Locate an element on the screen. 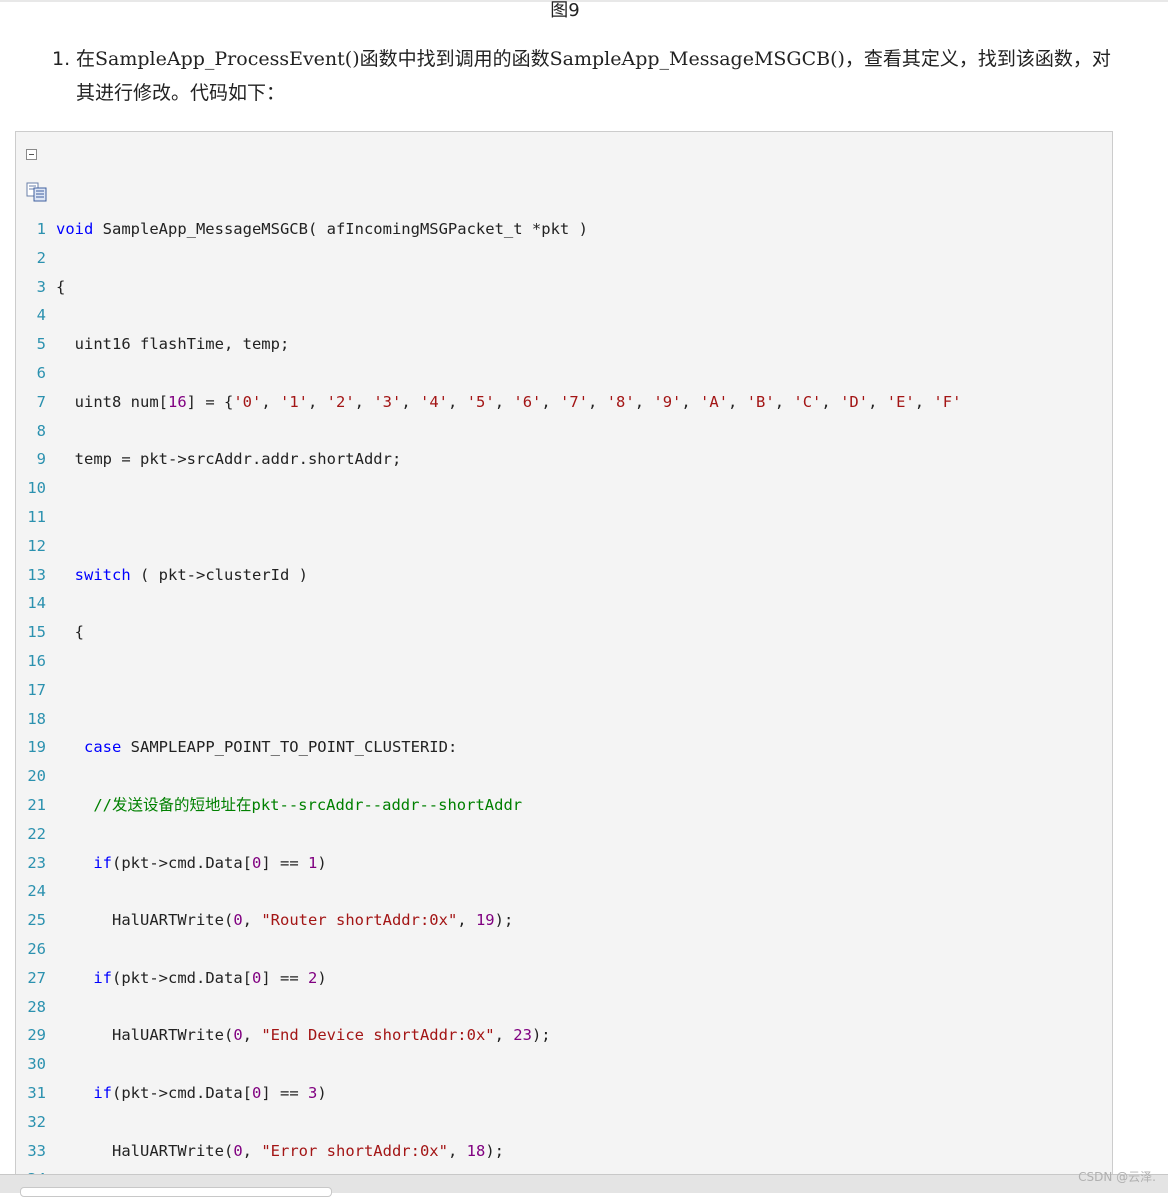  code-token: '3' is located at coordinates (387, 401).